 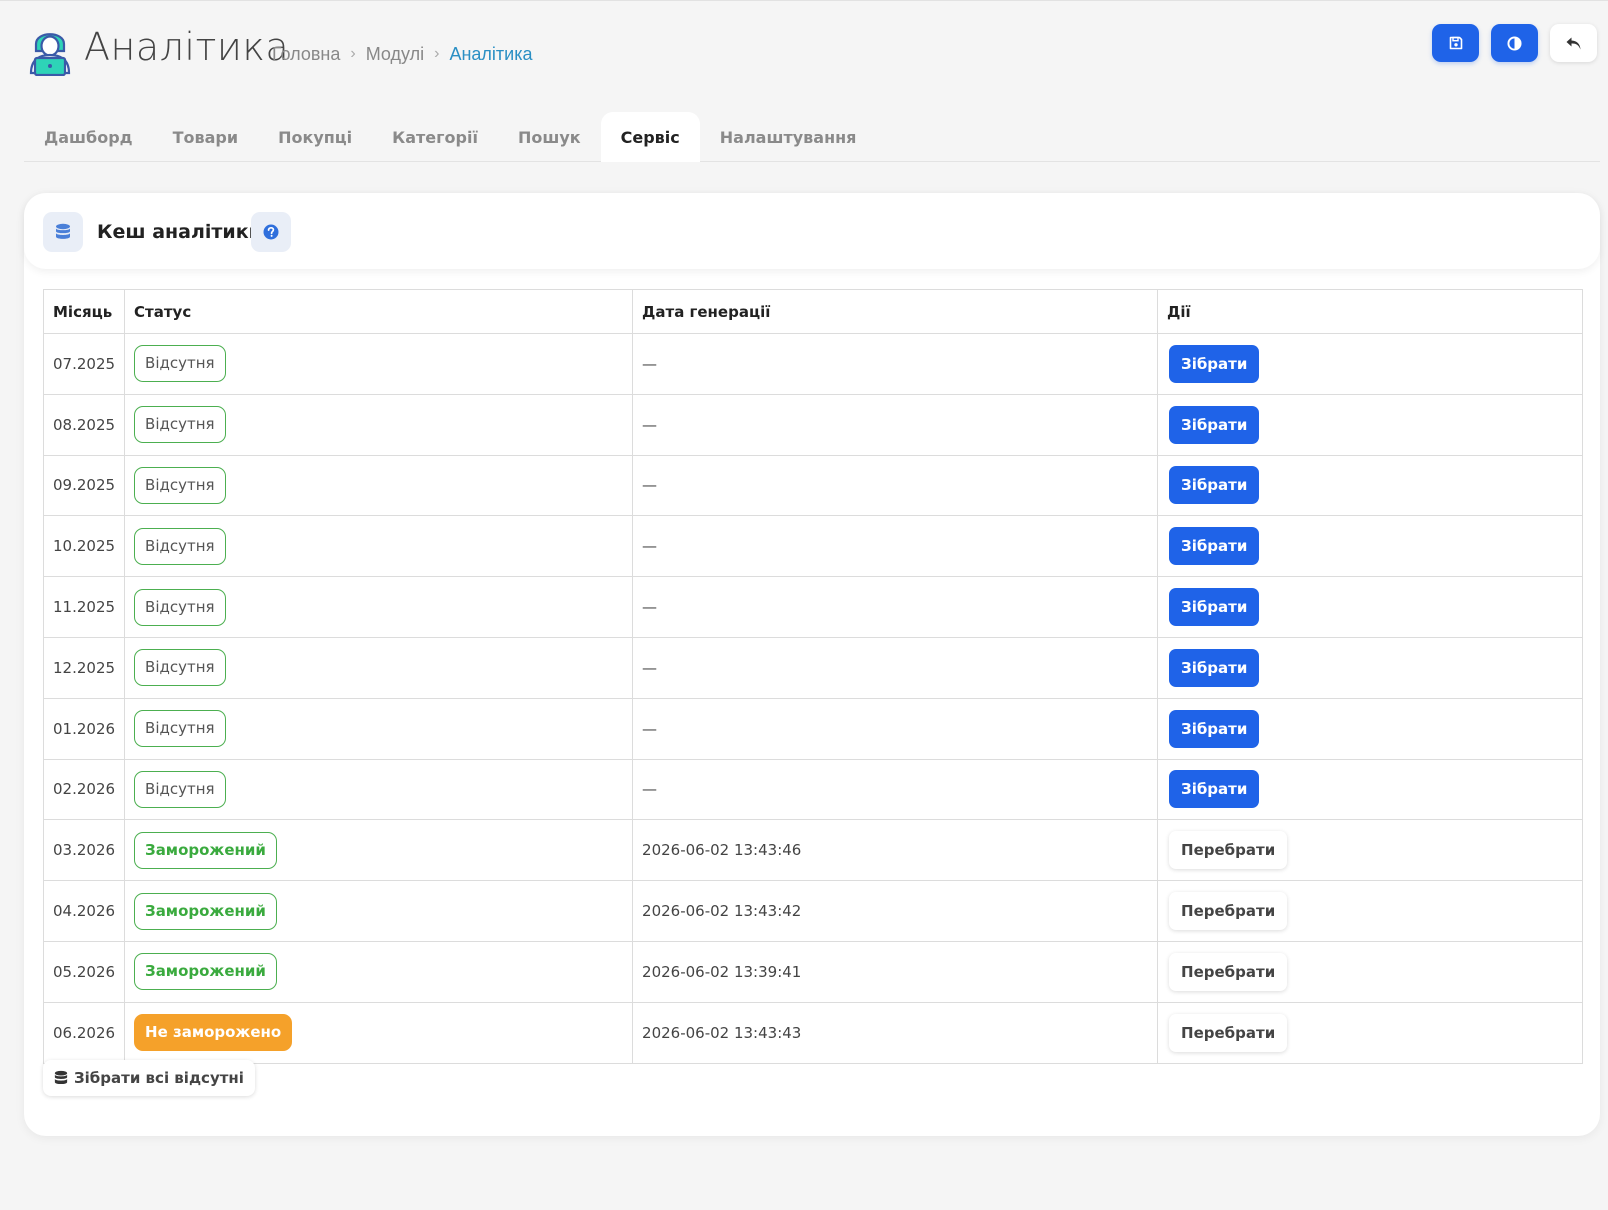 I want to click on tab-service: Сервіс, so click(x=650, y=137).